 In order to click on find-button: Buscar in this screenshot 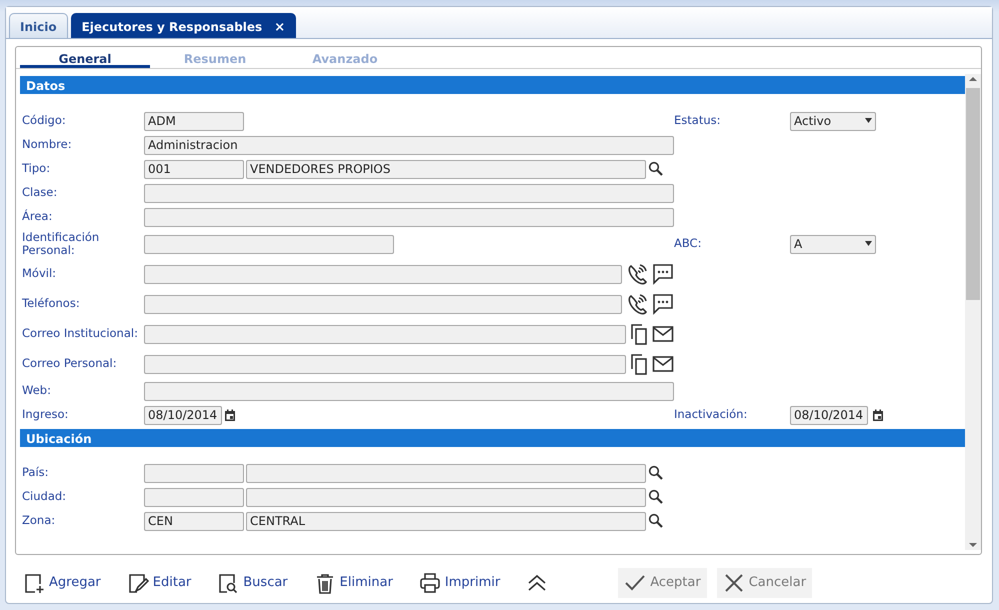, I will do `click(252, 583)`.